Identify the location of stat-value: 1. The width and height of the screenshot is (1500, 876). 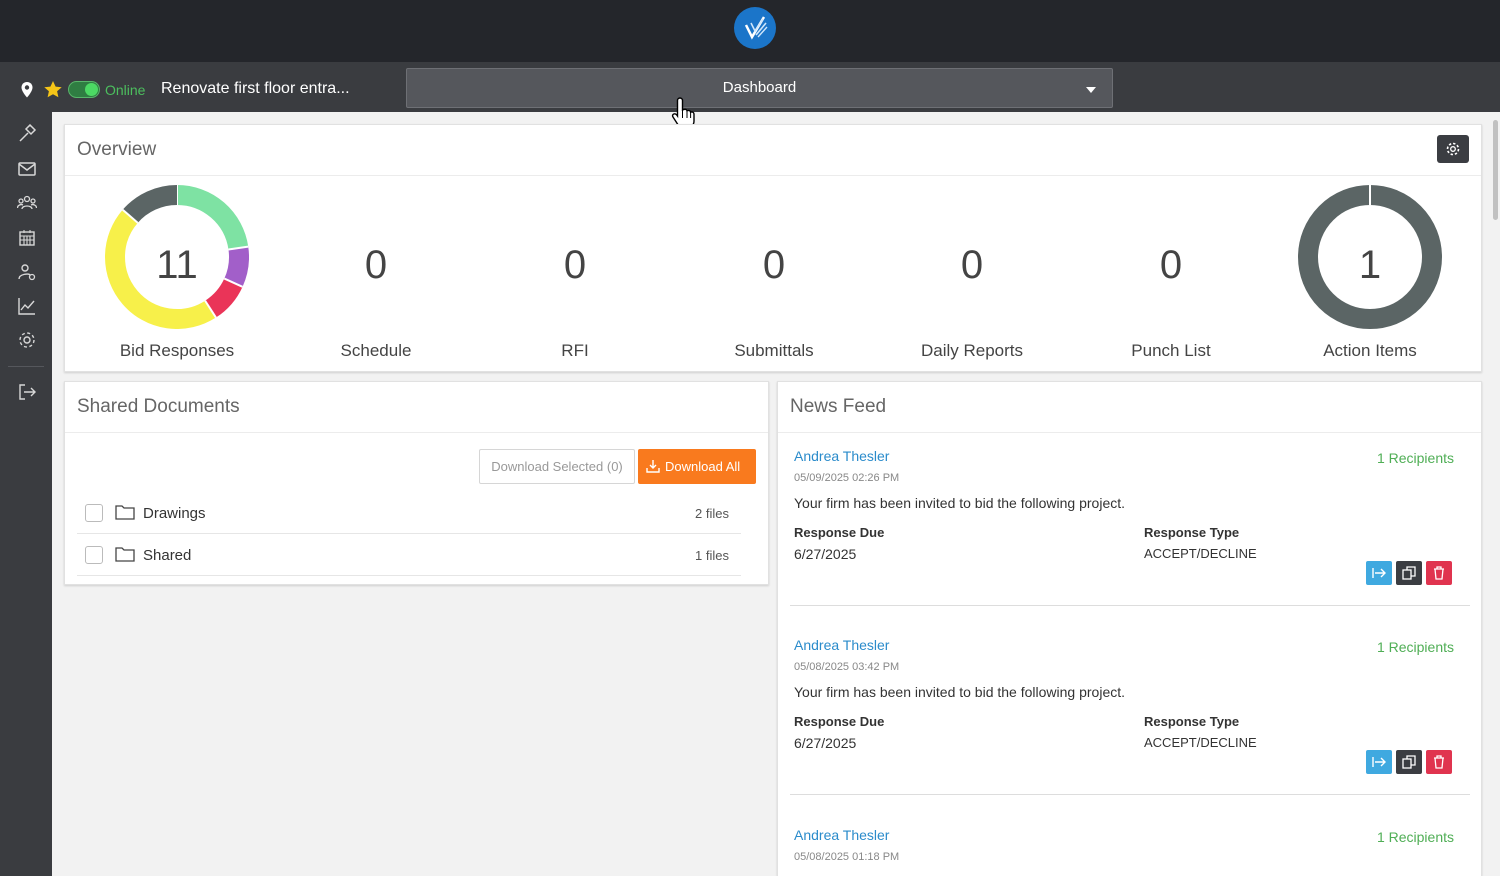
(1370, 265).